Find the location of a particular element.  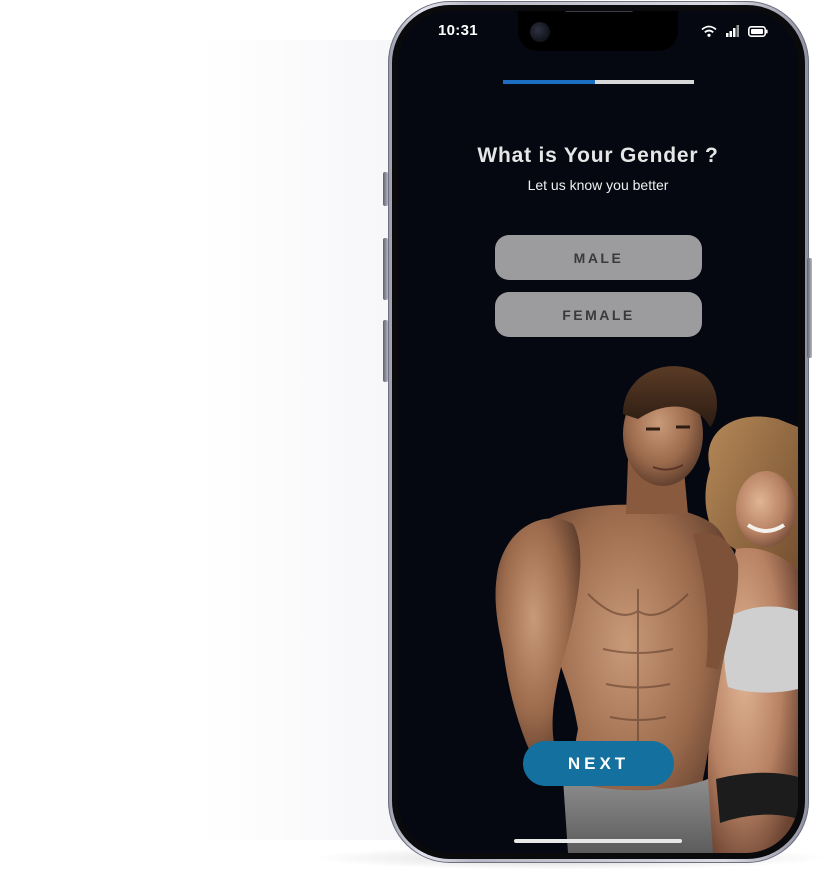

status-icons is located at coordinates (734, 31).